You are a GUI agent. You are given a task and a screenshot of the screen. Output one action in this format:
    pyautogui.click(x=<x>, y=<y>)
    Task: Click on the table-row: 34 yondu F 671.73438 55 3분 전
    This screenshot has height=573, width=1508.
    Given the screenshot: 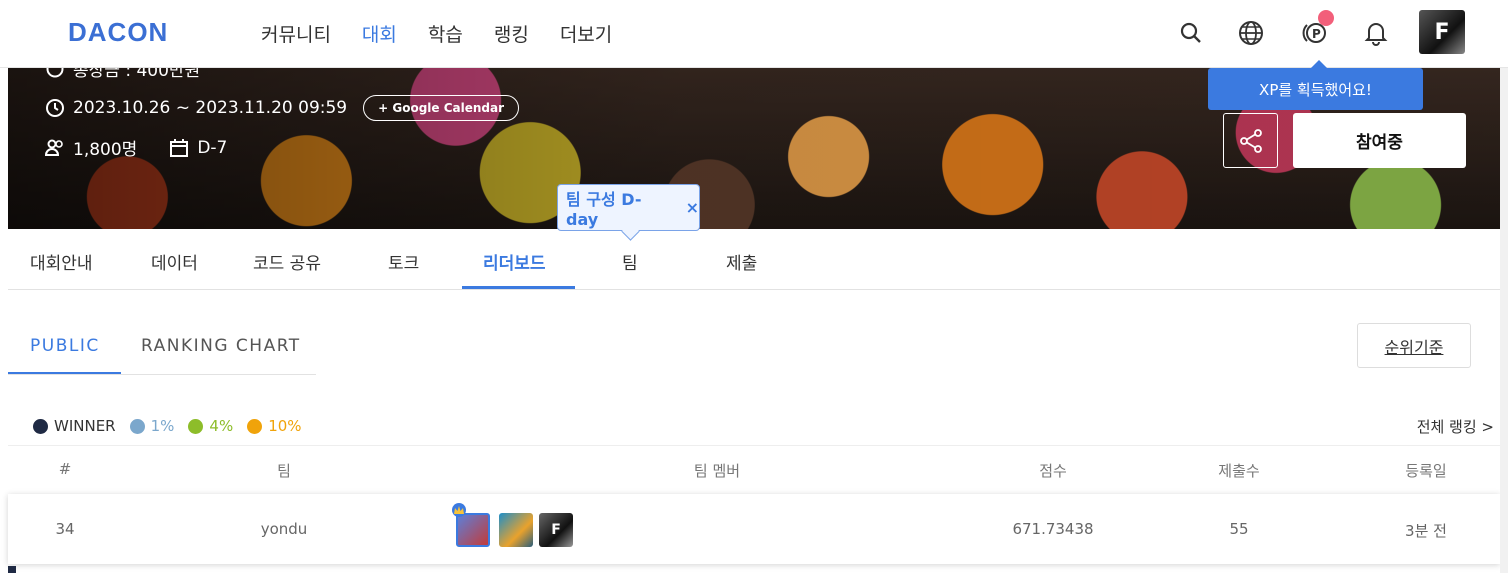 What is the action you would take?
    pyautogui.click(x=754, y=529)
    